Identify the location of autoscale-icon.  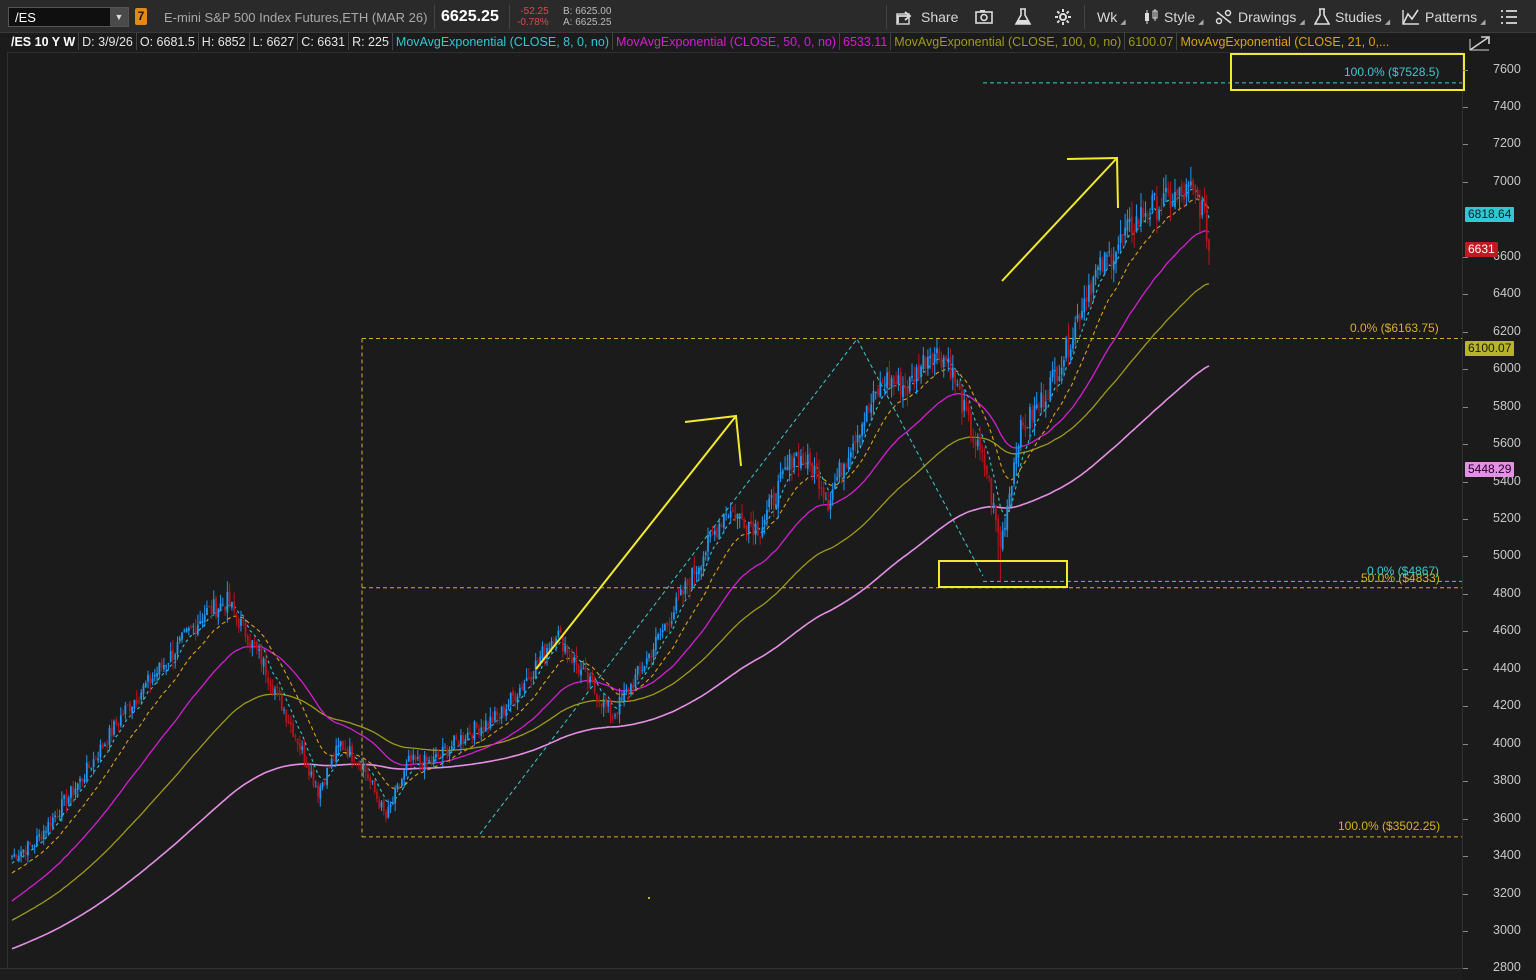
(1480, 43).